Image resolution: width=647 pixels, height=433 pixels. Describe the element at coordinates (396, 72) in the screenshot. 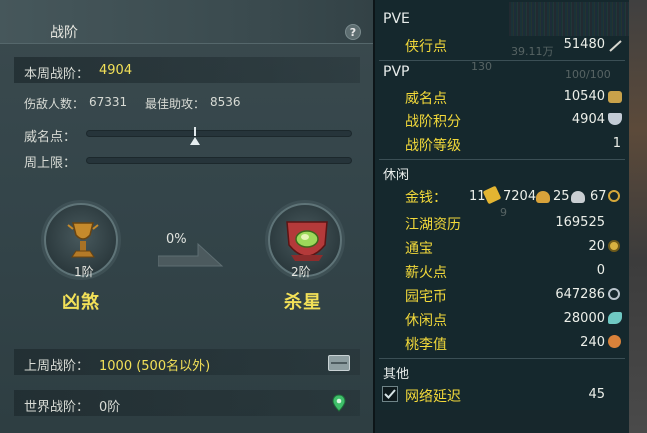

I see `section-pvp-title: PVP` at that location.